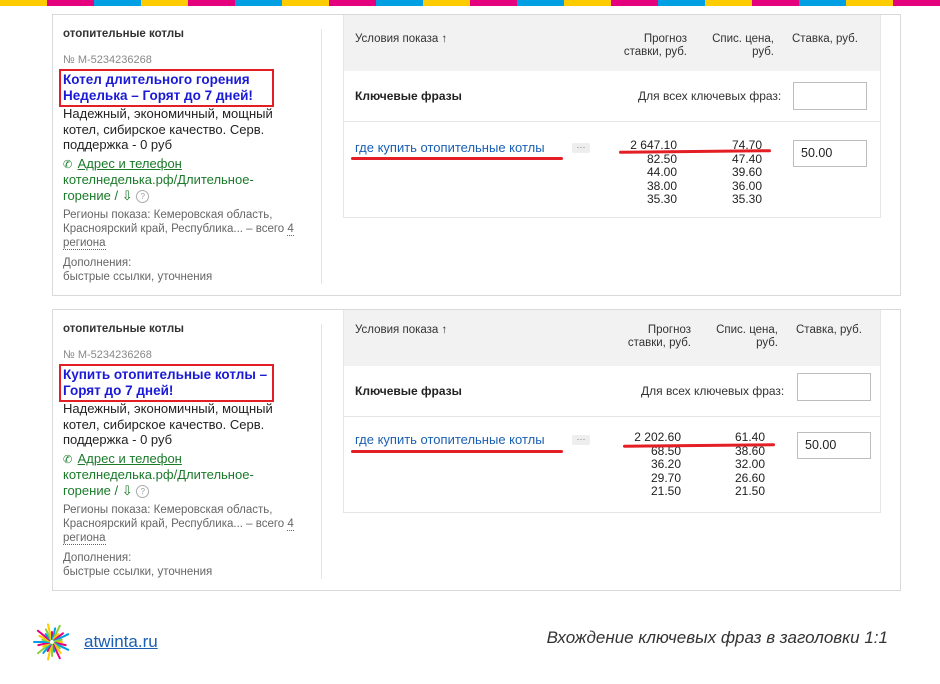  What do you see at coordinates (642, 172) in the screenshot?
I see `forecast-values: 2 647.10 82.50 44.00 38.00 35.30` at bounding box center [642, 172].